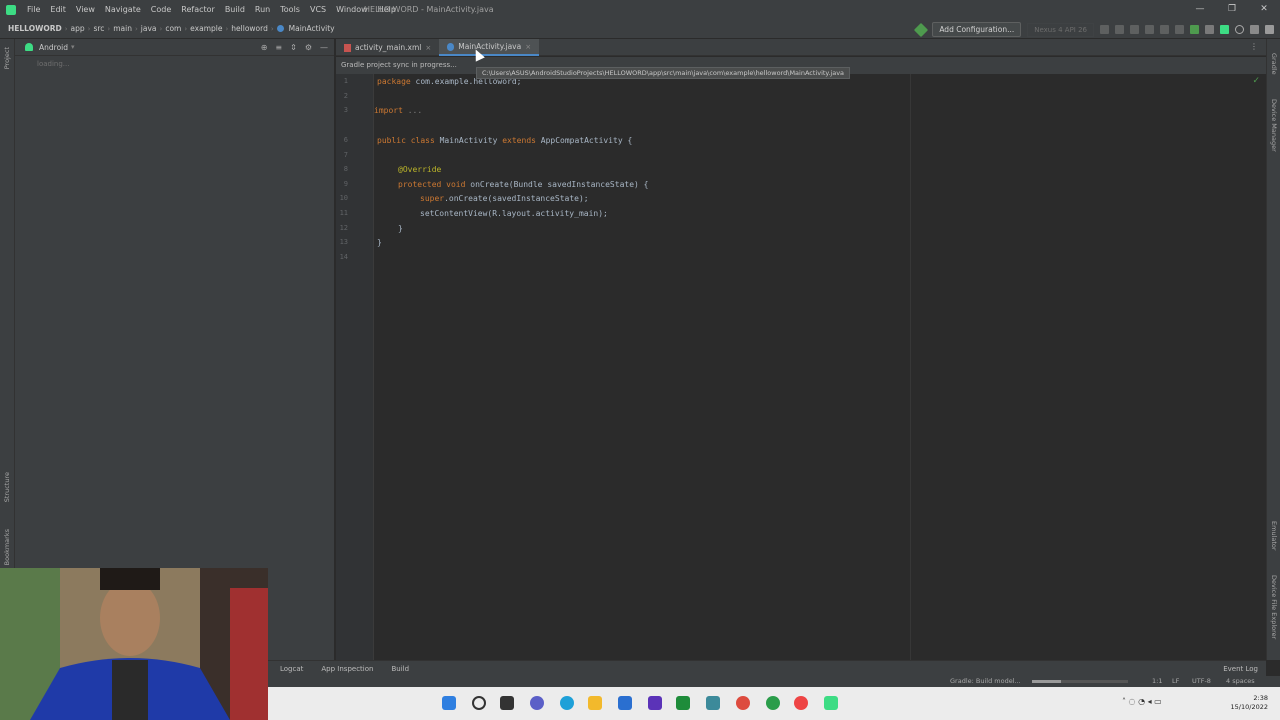 The height and width of the screenshot is (720, 1280). What do you see at coordinates (683, 703) in the screenshot?
I see `excel-icon` at bounding box center [683, 703].